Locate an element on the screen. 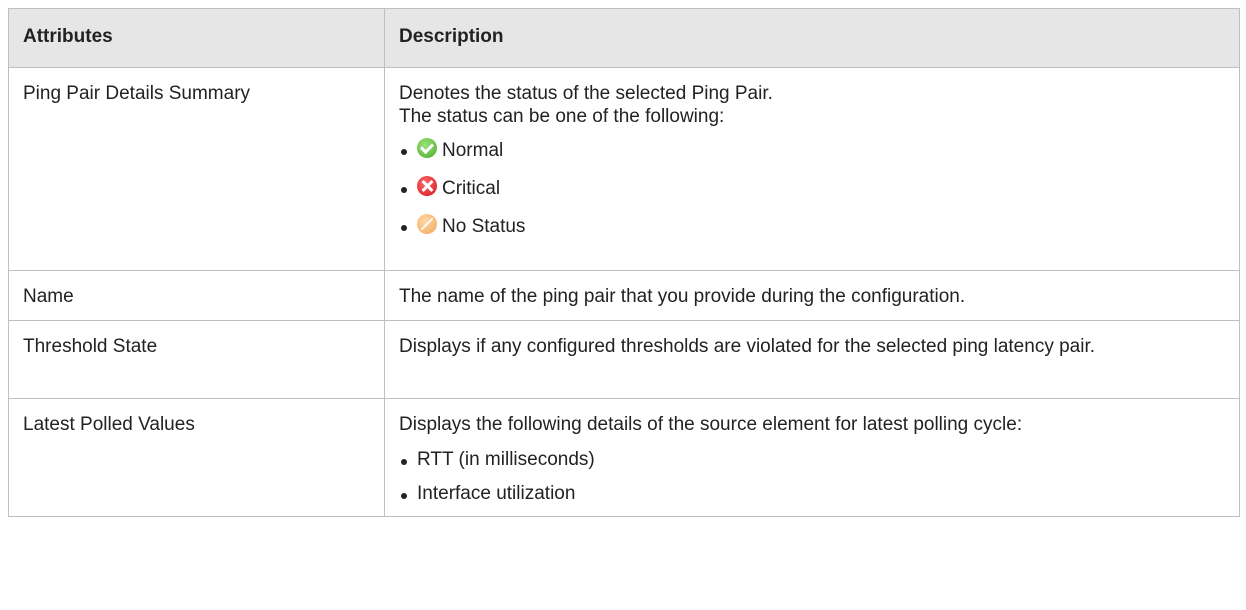 The height and width of the screenshot is (610, 1246). description-text: The status can be one of the following: is located at coordinates (562, 116).